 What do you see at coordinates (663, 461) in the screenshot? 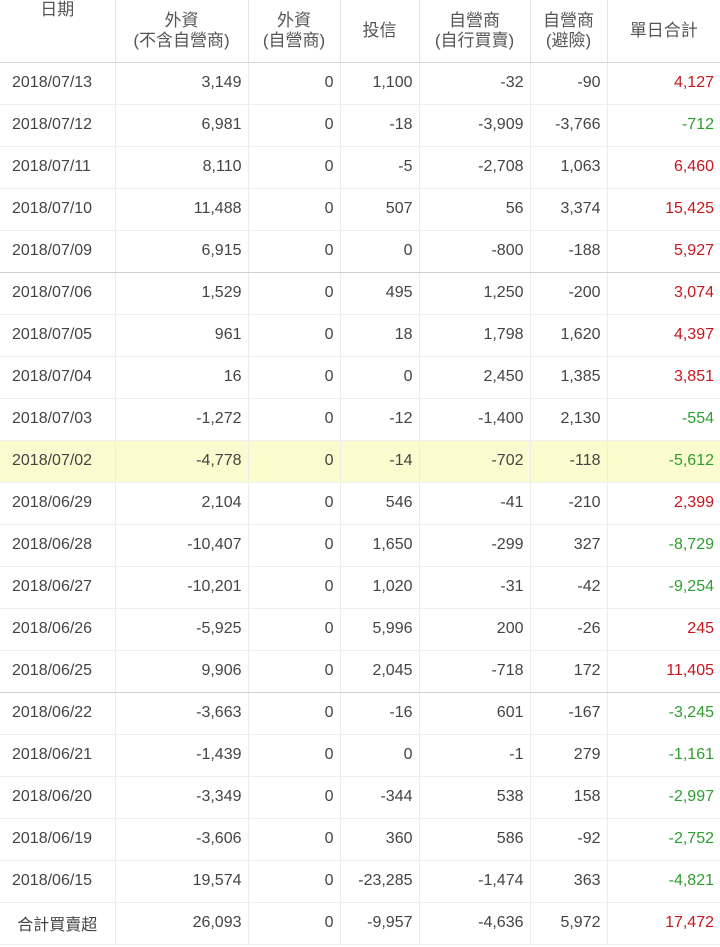
I see `cell-daily-total: -5,612` at bounding box center [663, 461].